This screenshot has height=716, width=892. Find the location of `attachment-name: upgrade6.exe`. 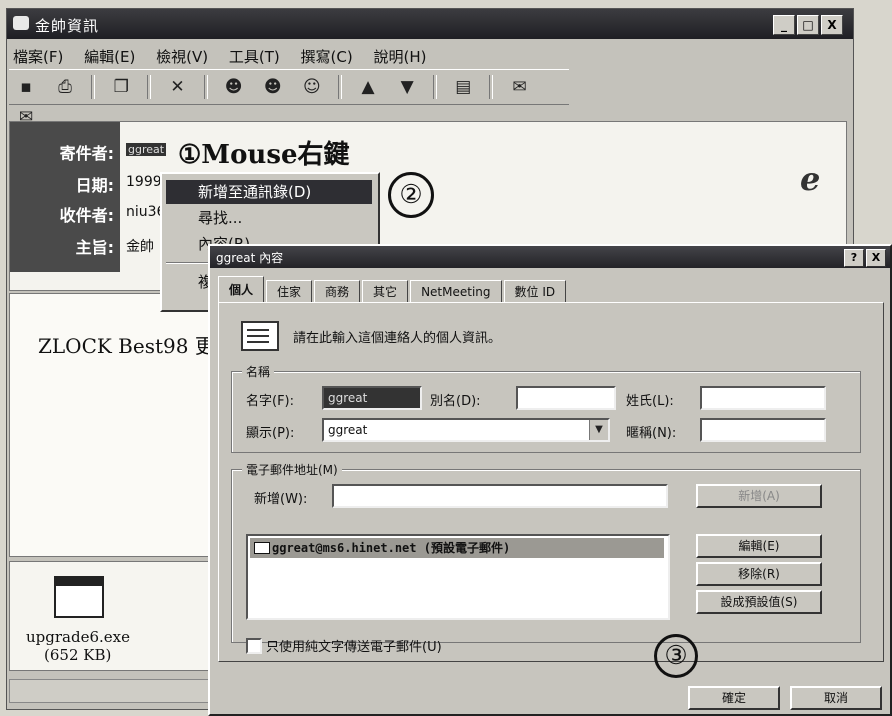

attachment-name: upgrade6.exe is located at coordinates (81, 637).